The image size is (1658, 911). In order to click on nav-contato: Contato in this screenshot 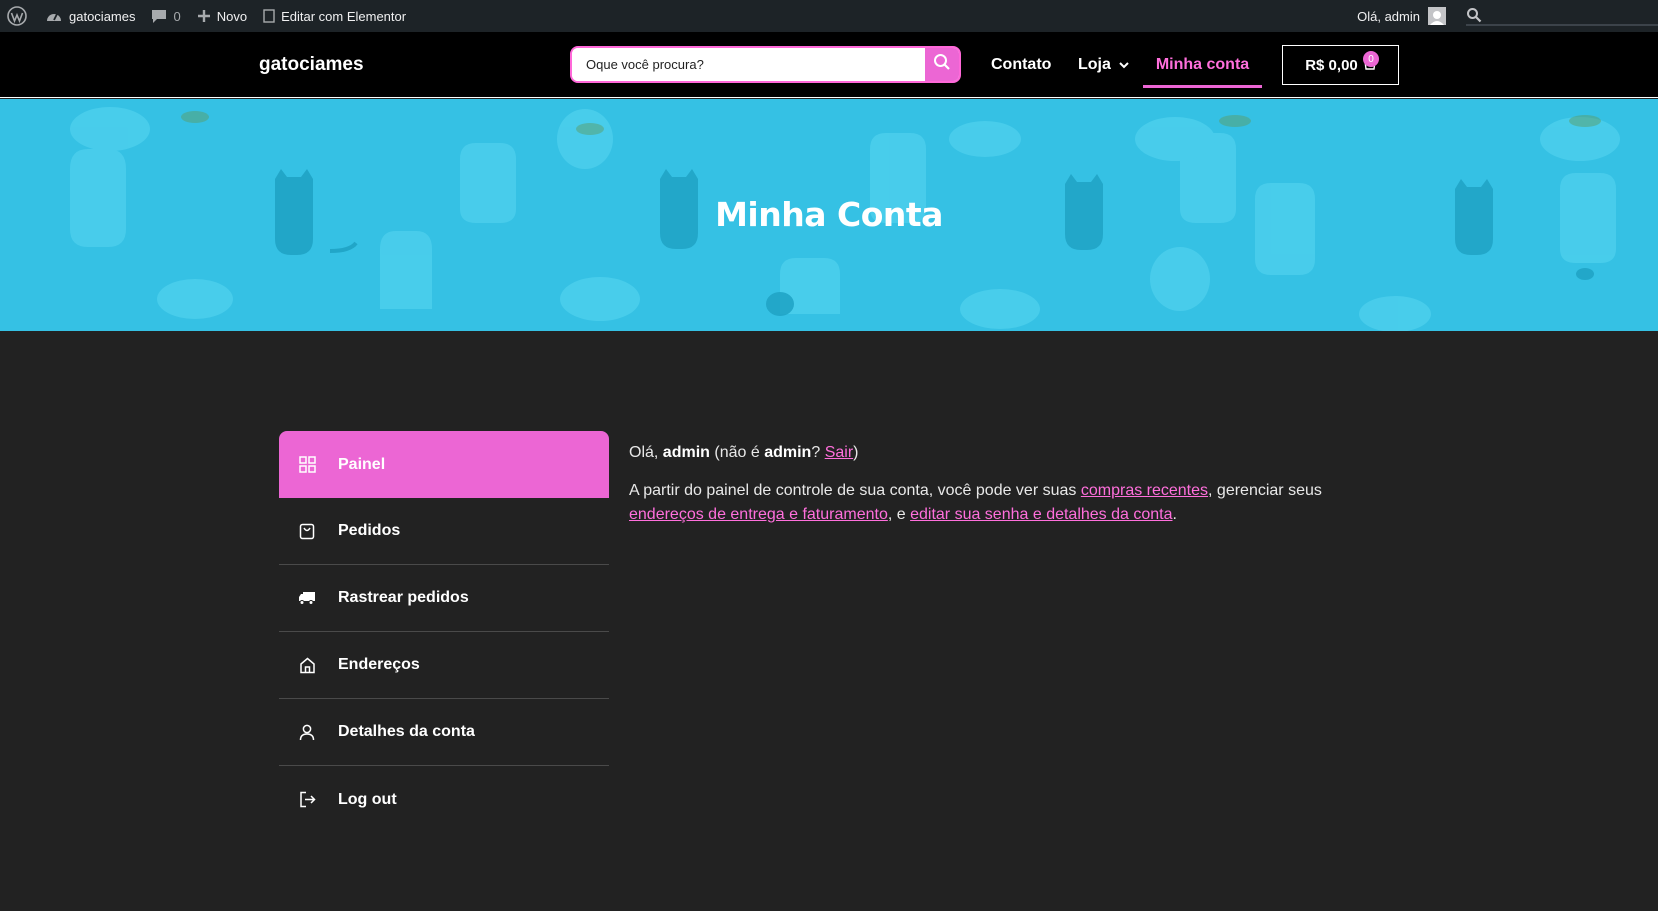, I will do `click(1021, 65)`.